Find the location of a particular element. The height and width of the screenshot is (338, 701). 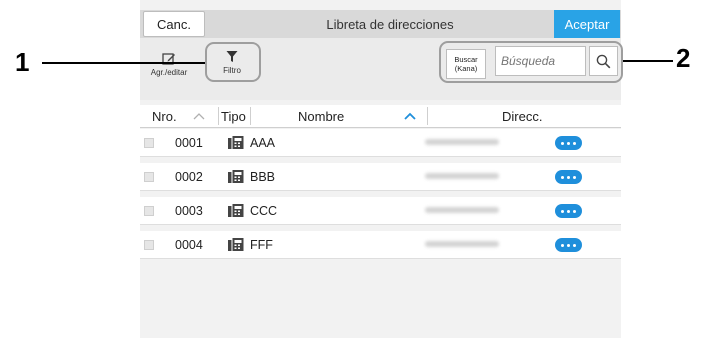

row-number: 0001 is located at coordinates (189, 143).